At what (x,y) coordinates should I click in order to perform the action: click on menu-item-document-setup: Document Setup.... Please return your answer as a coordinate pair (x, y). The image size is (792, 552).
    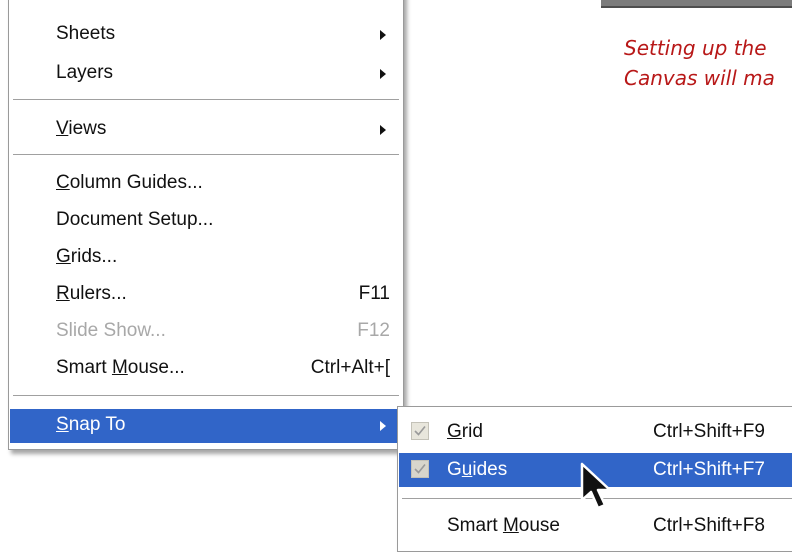
    Looking at the image, I should click on (206, 221).